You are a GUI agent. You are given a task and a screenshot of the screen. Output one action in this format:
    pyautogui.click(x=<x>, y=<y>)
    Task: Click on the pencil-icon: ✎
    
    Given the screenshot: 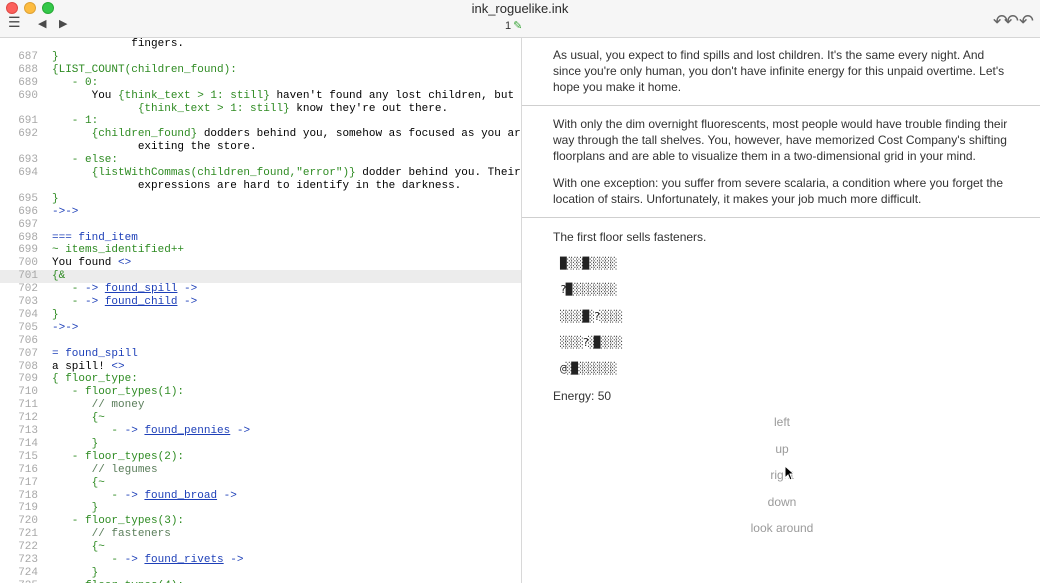 What is the action you would take?
    pyautogui.click(x=518, y=26)
    